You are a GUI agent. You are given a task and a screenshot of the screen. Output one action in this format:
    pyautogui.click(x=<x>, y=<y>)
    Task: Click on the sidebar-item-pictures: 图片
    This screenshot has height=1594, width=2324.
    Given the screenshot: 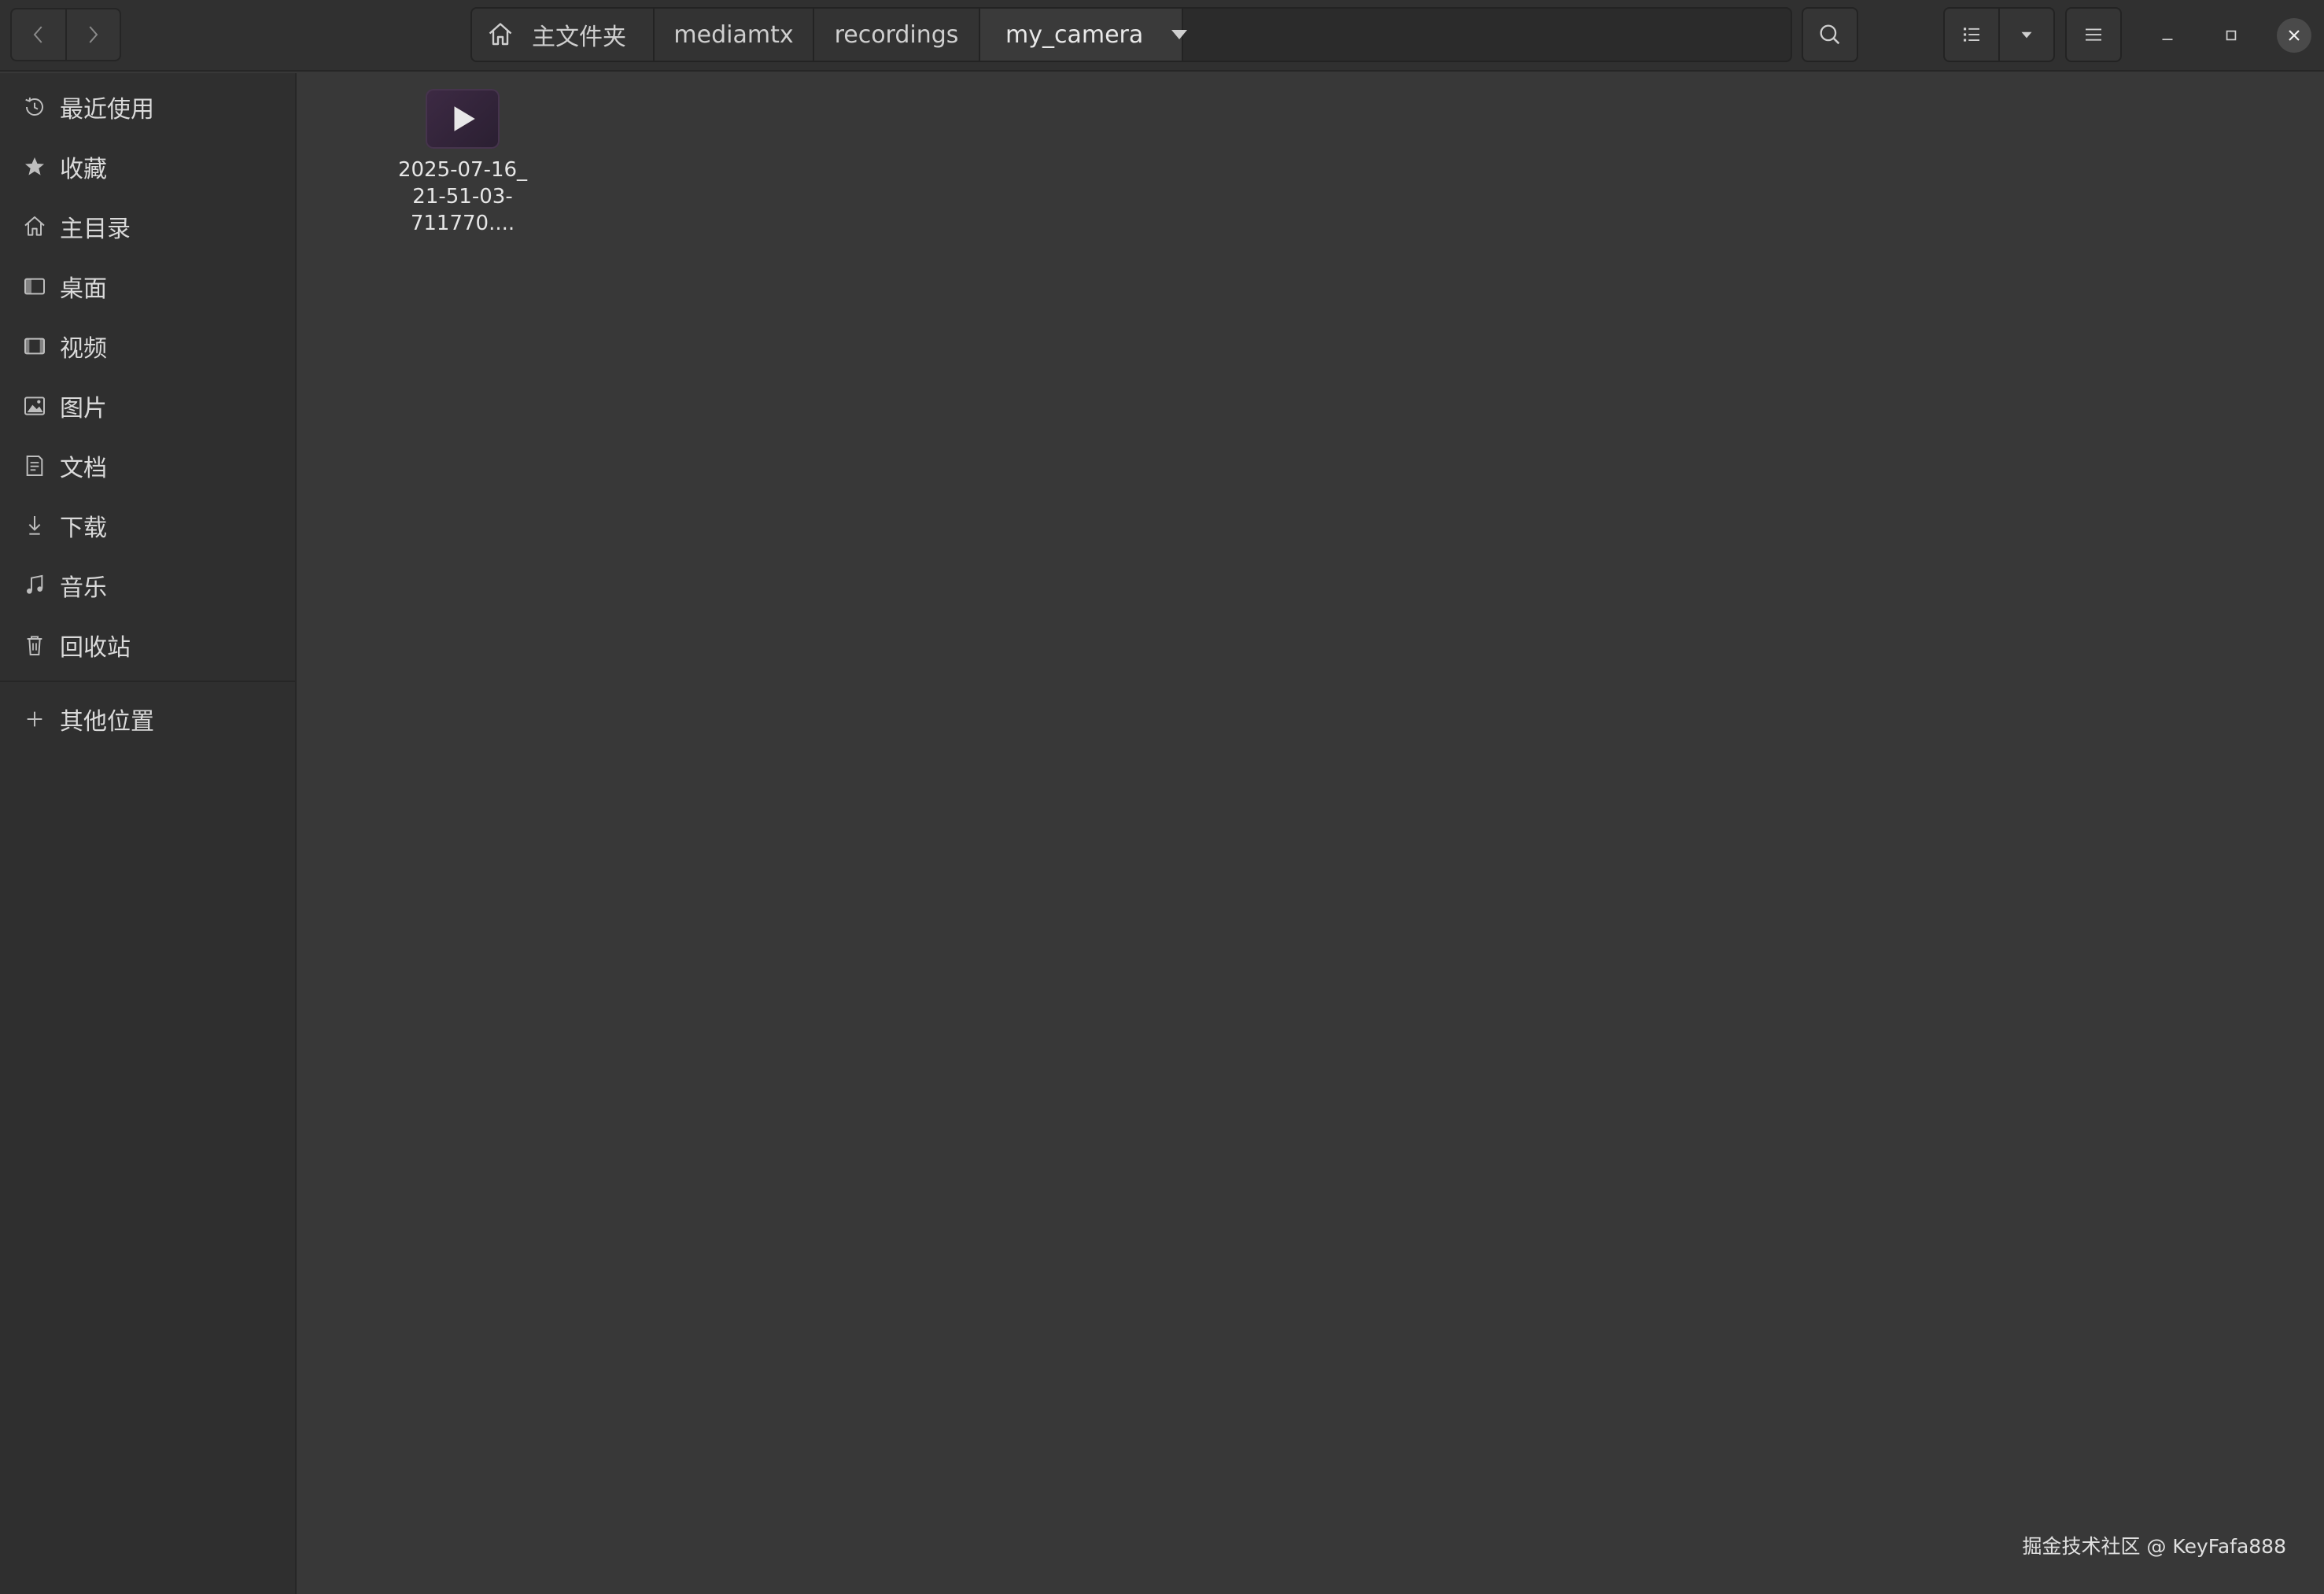 What is the action you would take?
    pyautogui.click(x=147, y=406)
    